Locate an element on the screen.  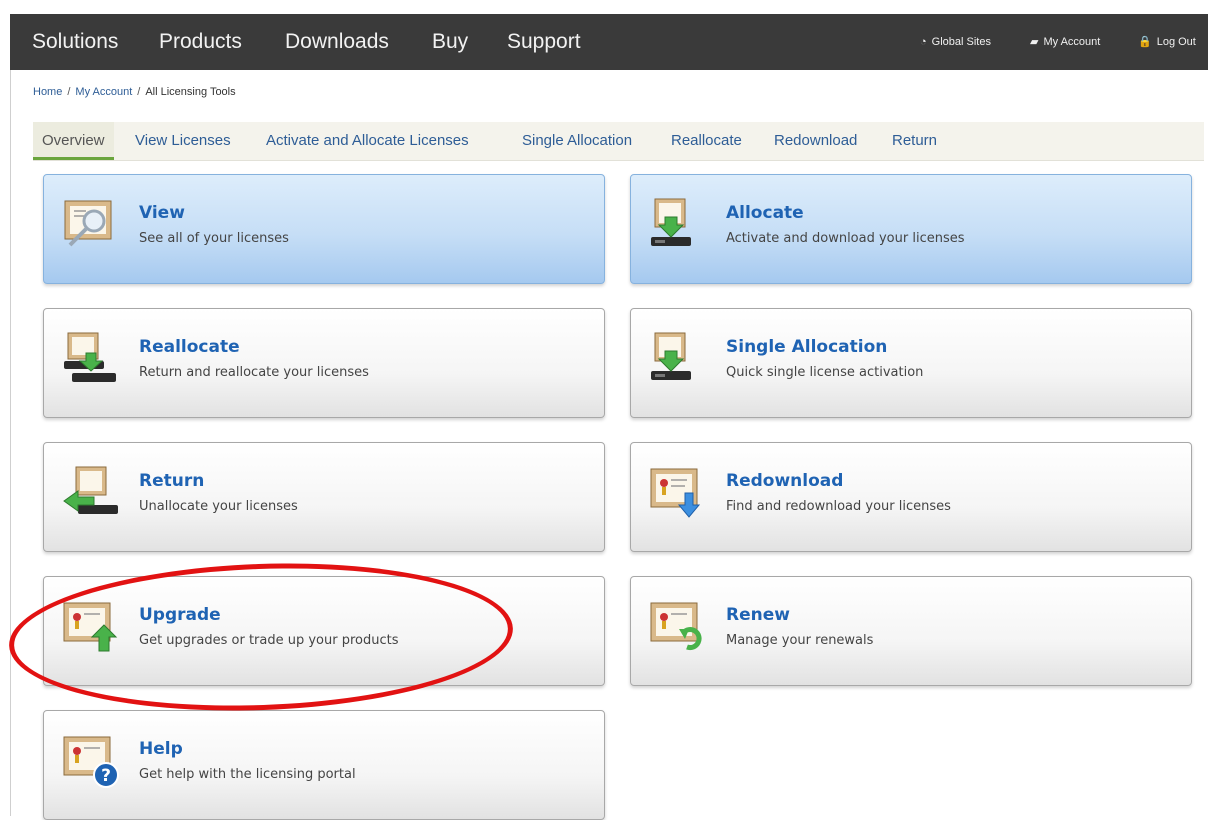
card-description: Get help with the licensing portal is located at coordinates (247, 774).